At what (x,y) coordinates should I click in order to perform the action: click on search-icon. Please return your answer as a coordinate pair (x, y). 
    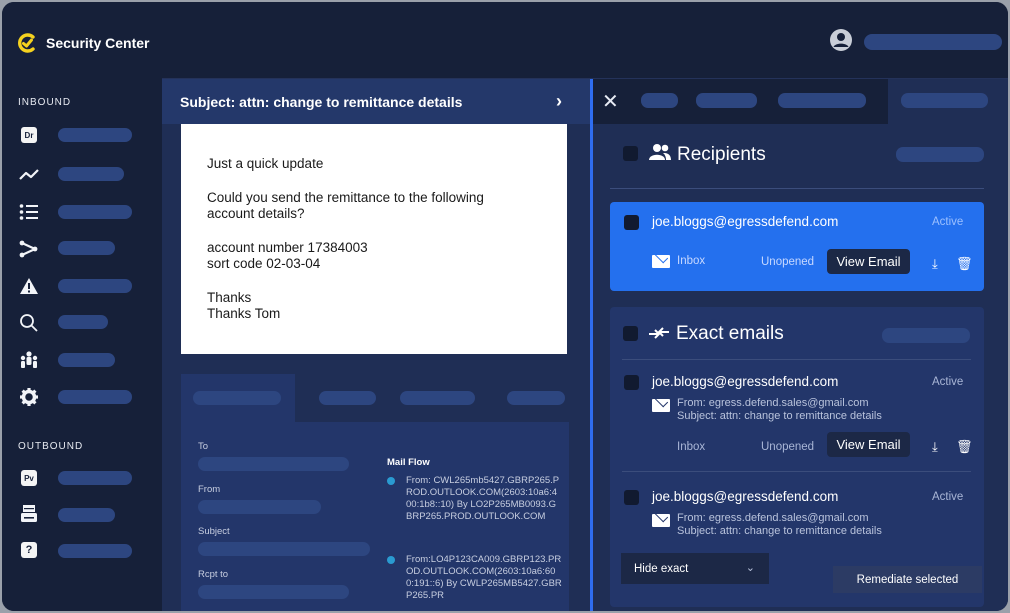
    Looking at the image, I should click on (29, 323).